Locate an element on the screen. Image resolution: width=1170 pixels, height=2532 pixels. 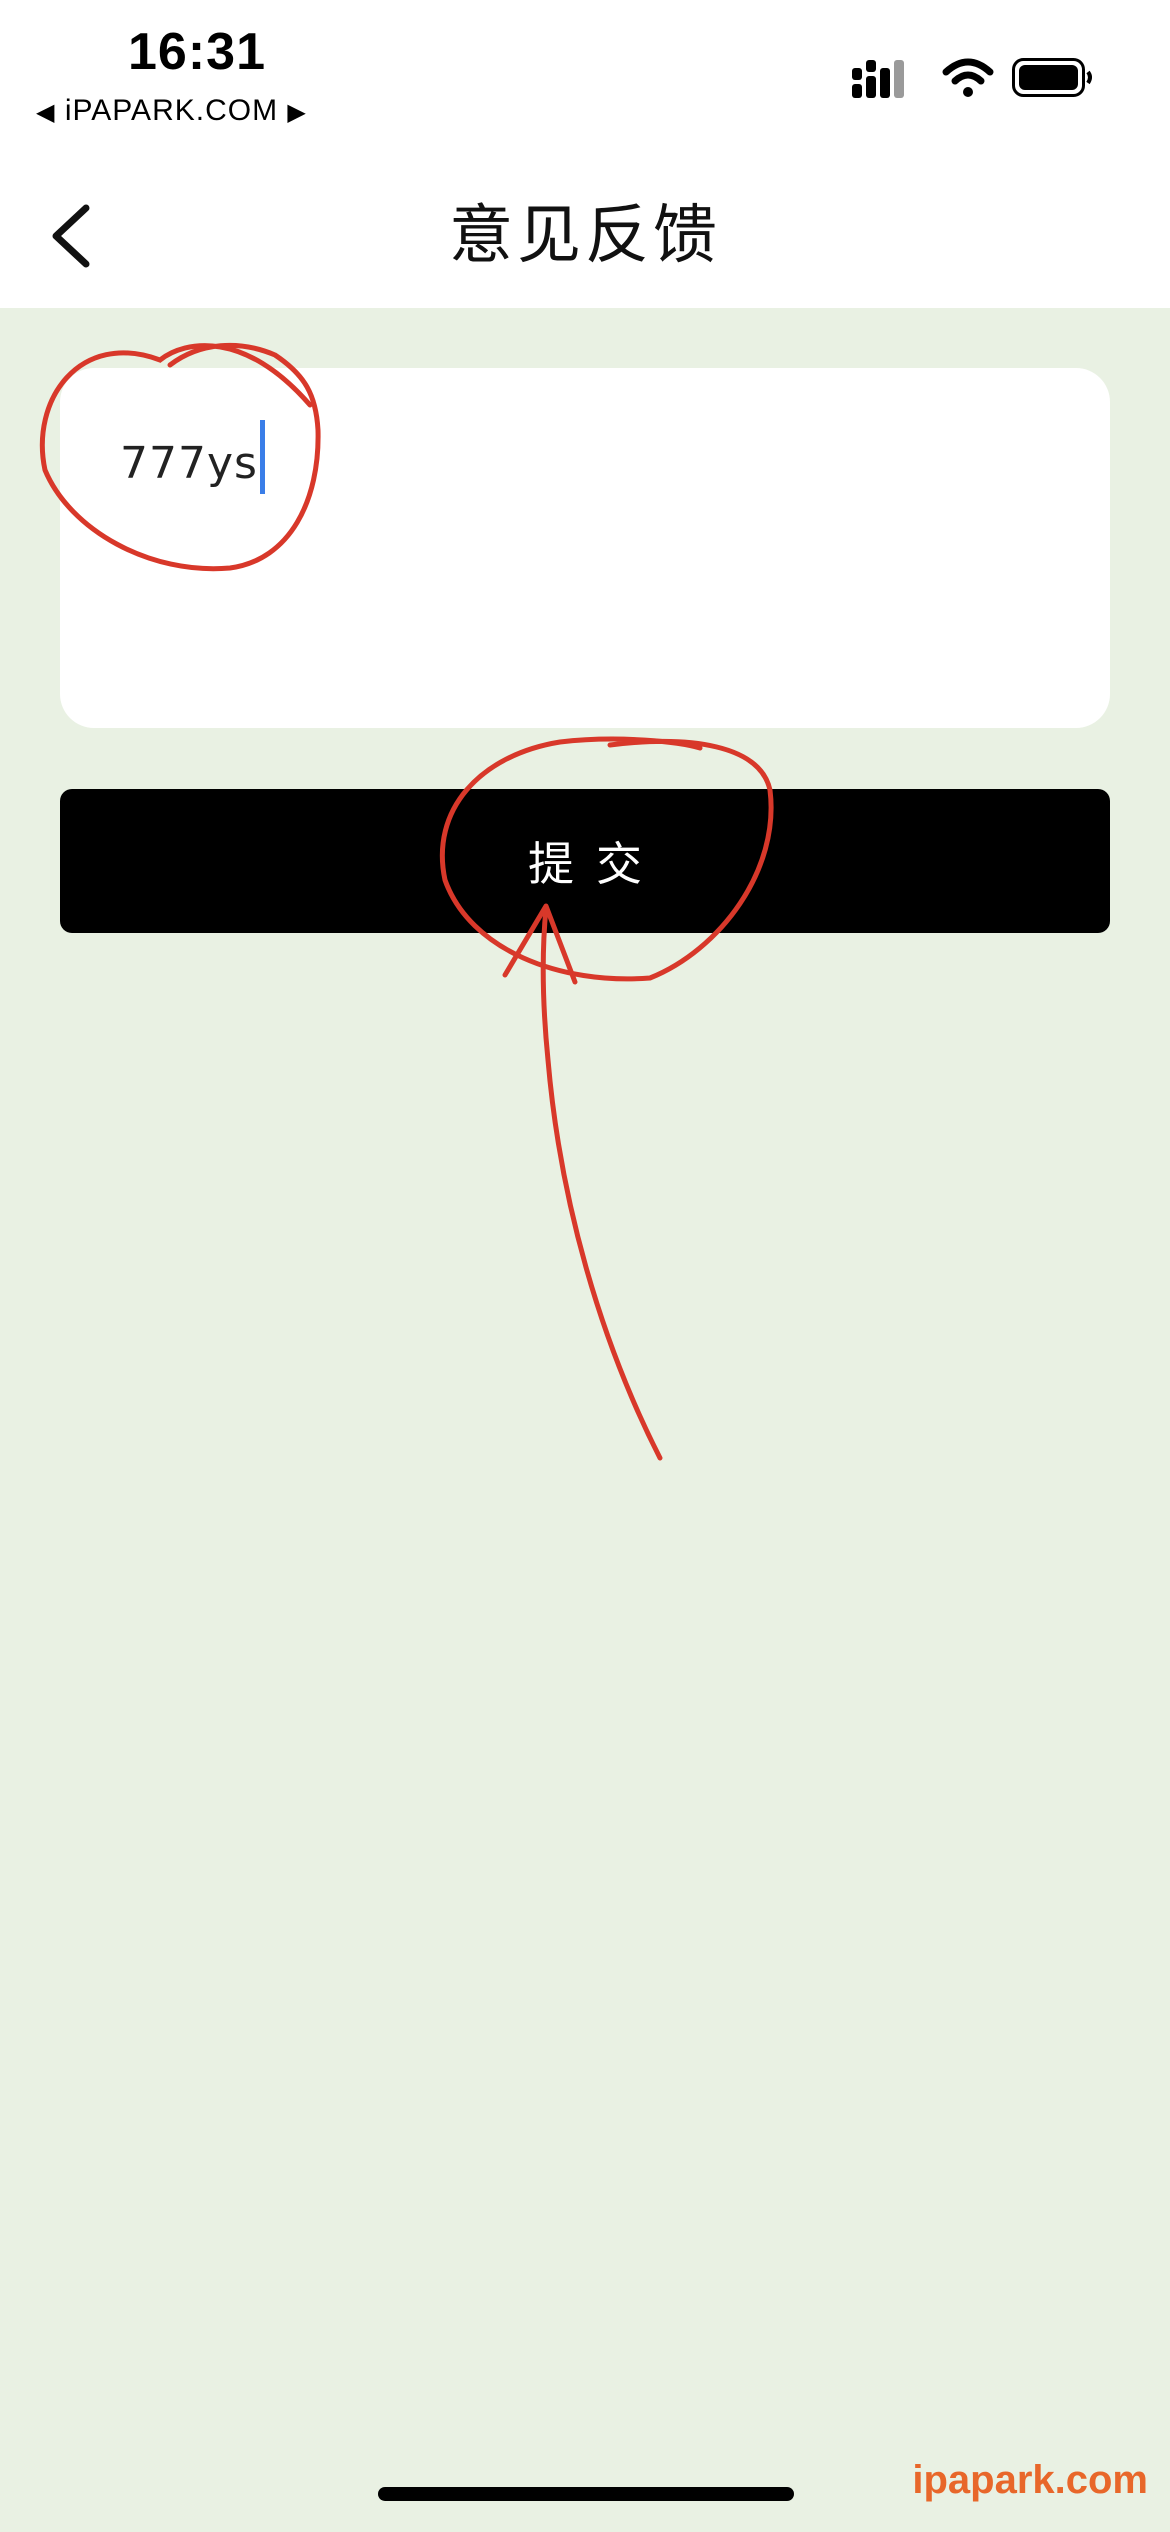
status-time: 16:31 is located at coordinates (197, 52).